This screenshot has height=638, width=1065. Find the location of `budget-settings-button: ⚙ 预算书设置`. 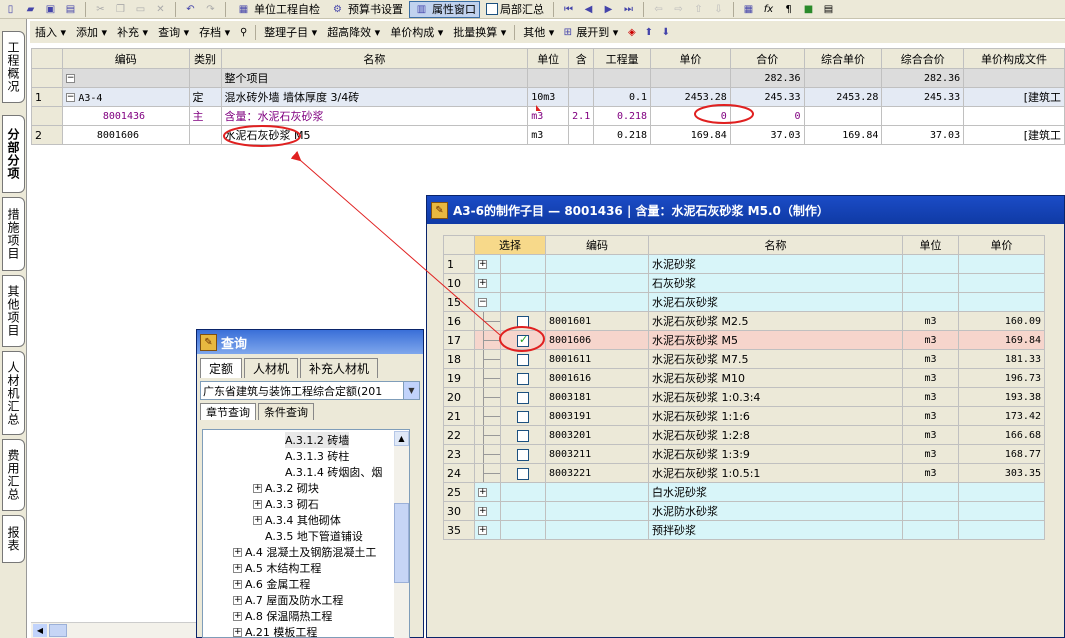

budget-settings-button: ⚙ 预算书设置 is located at coordinates (366, 9).